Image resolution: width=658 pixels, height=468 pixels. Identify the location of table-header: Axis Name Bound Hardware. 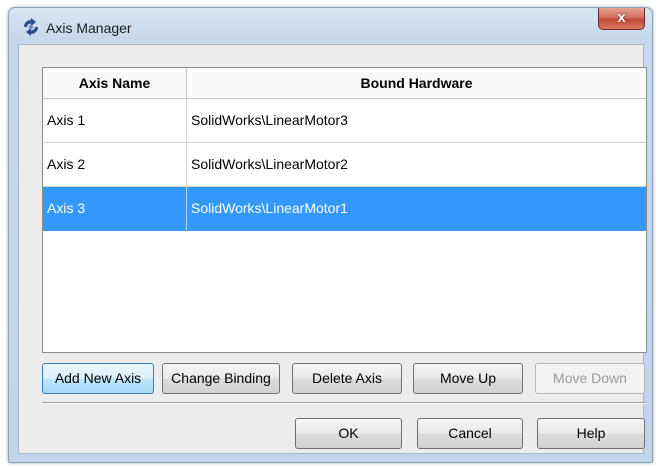
(344, 83).